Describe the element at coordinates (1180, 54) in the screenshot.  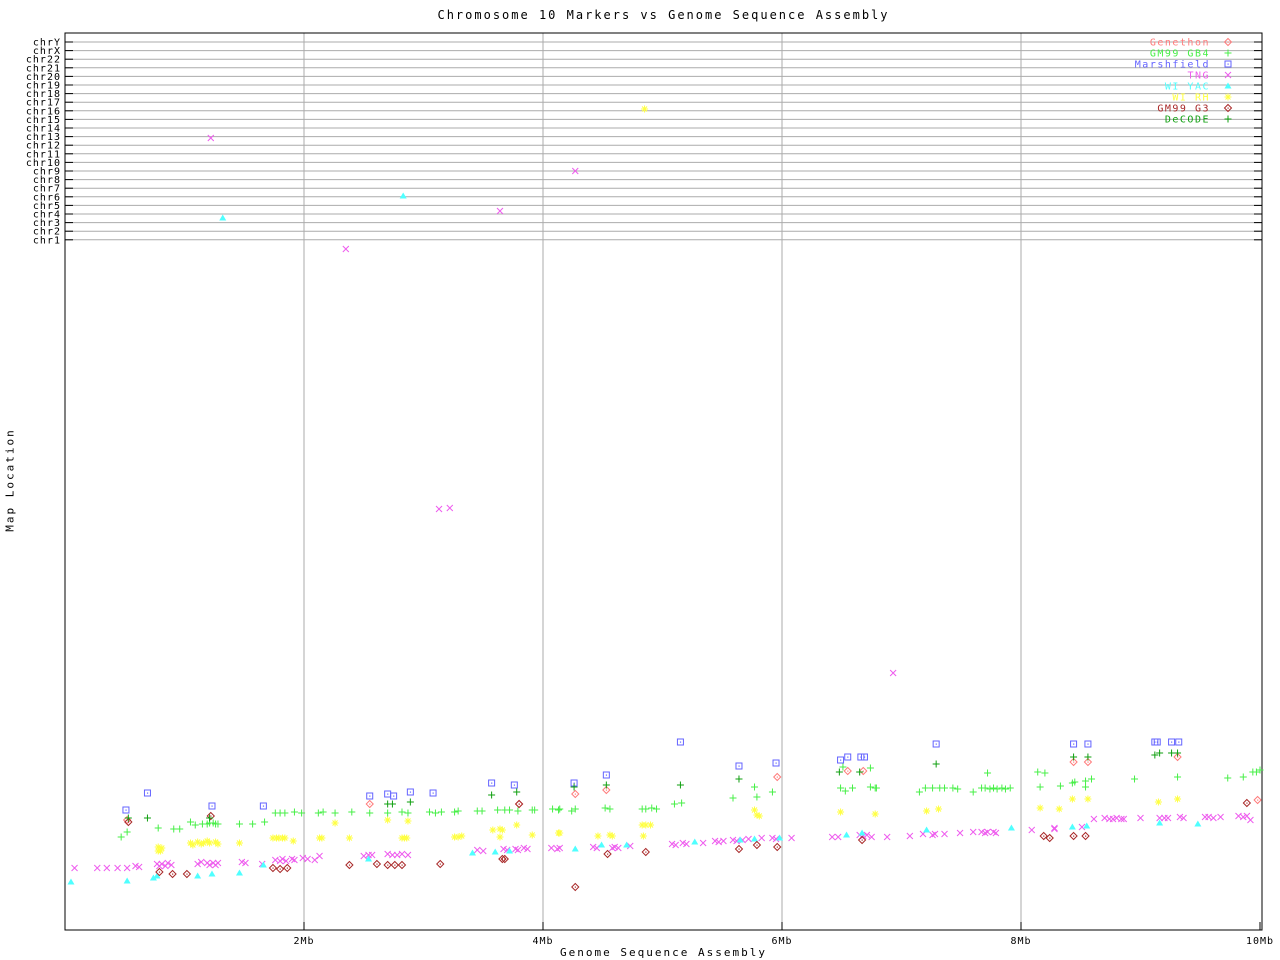
I see `legend-label-gm99-gb4: GM99 GB4` at that location.